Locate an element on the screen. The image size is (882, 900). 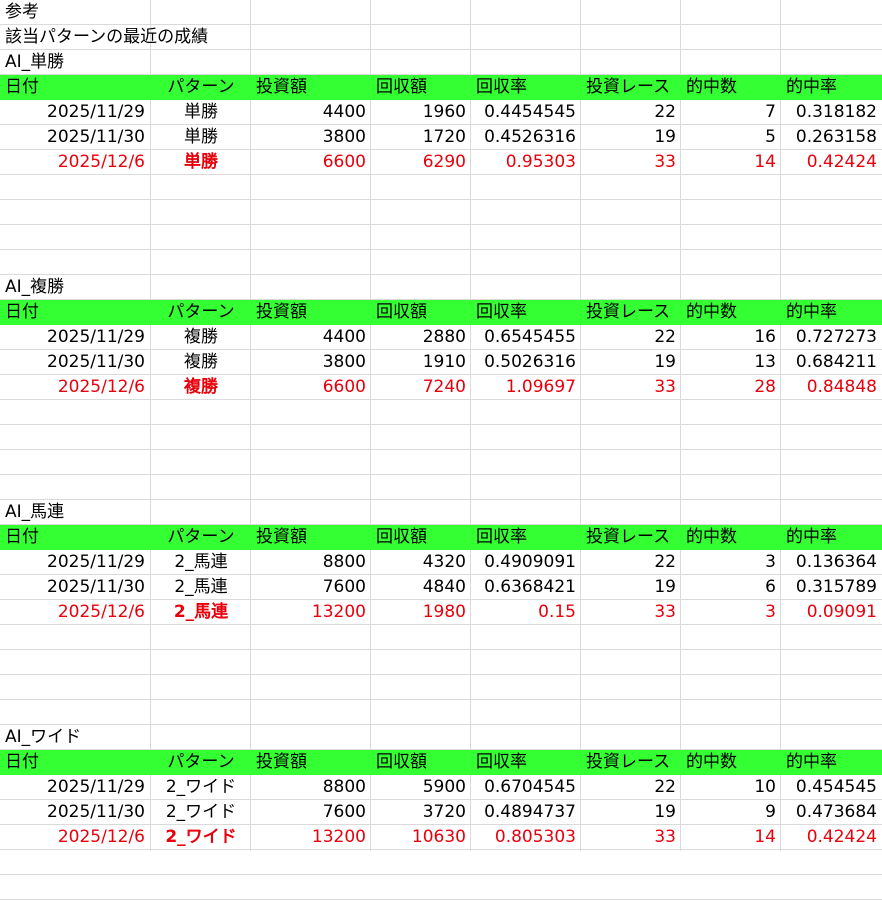
section-name: AI_複勝 is located at coordinates (32, 287).